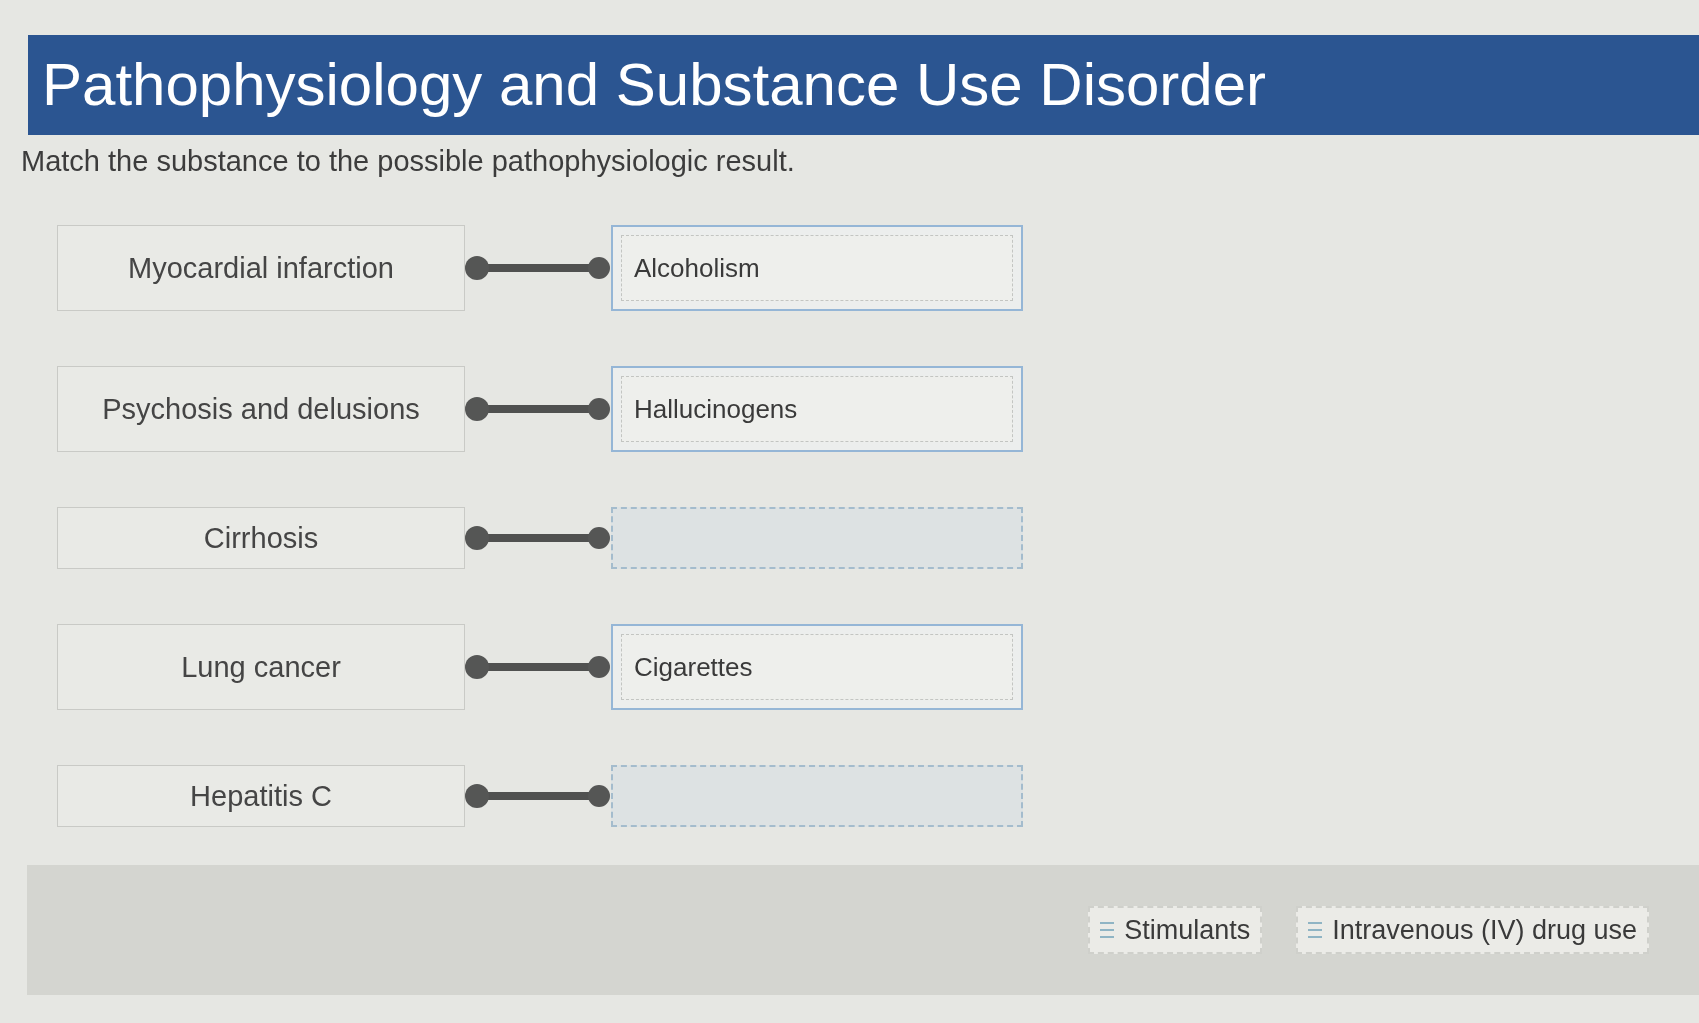  I want to click on prompt-card: Psychosis and delusions, so click(261, 409).